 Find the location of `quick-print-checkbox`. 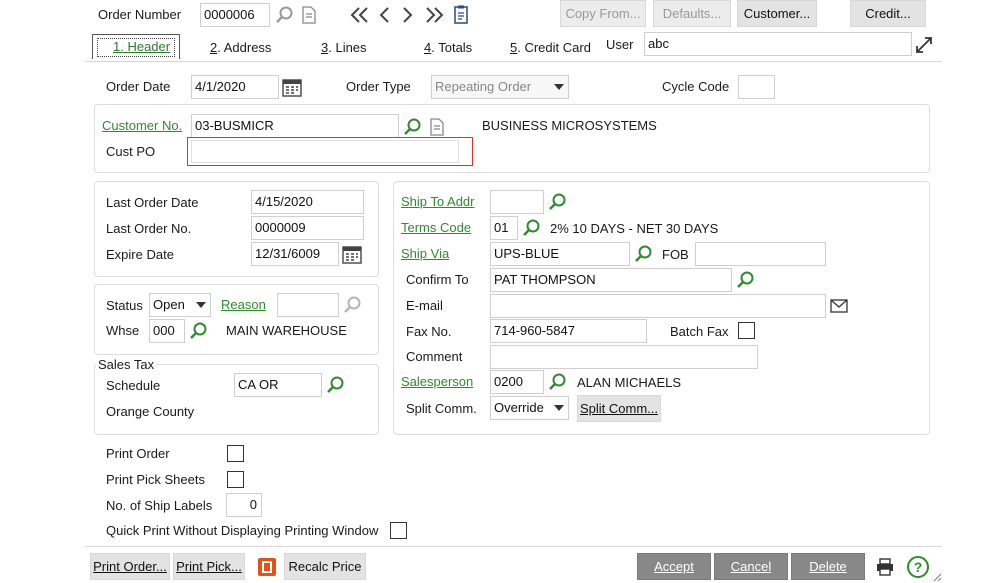

quick-print-checkbox is located at coordinates (398, 530).